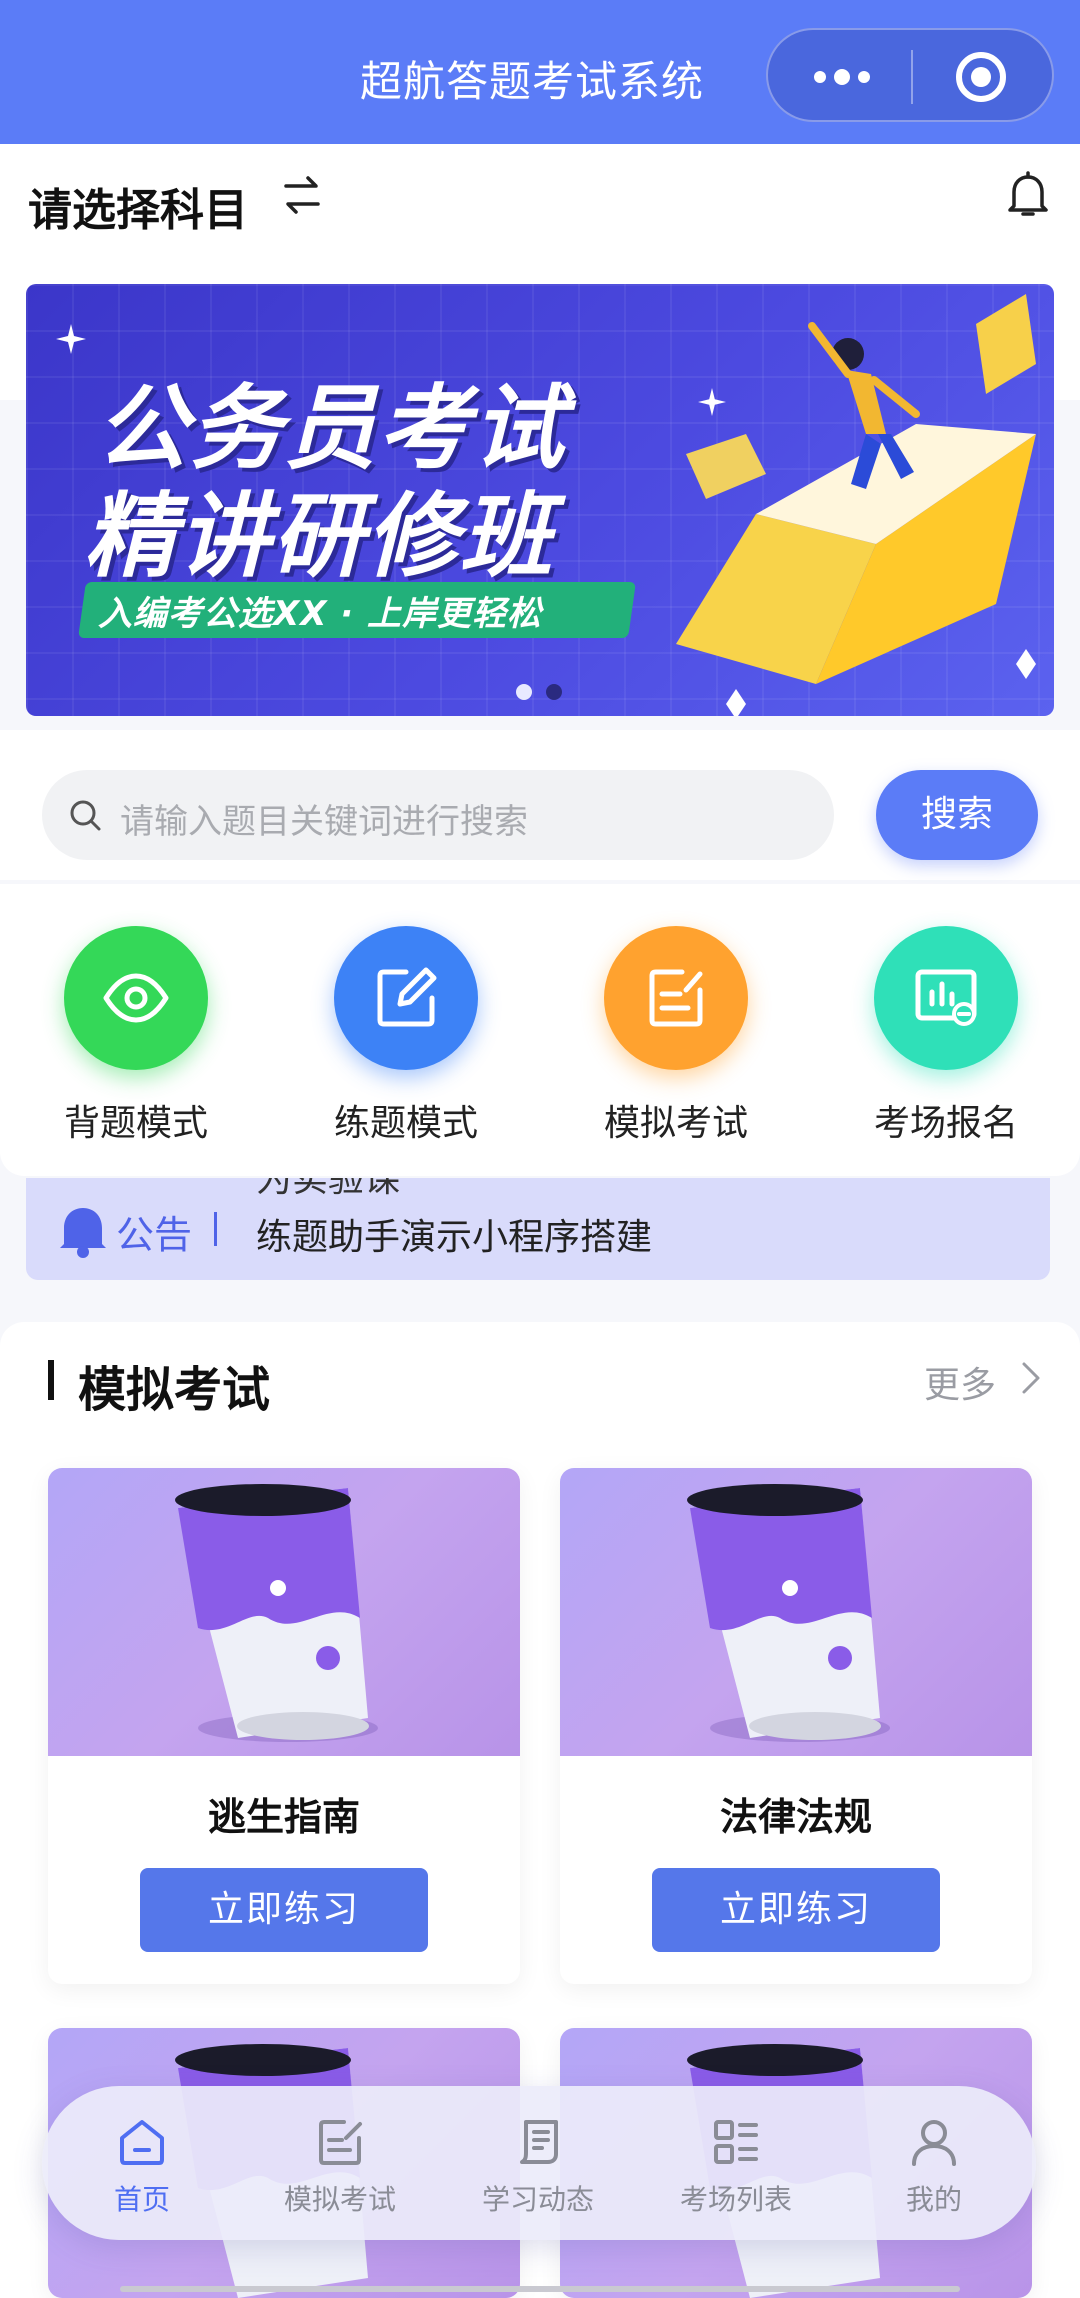 The image size is (1080, 2298). I want to click on notice-label: 公告, so click(154, 1235).